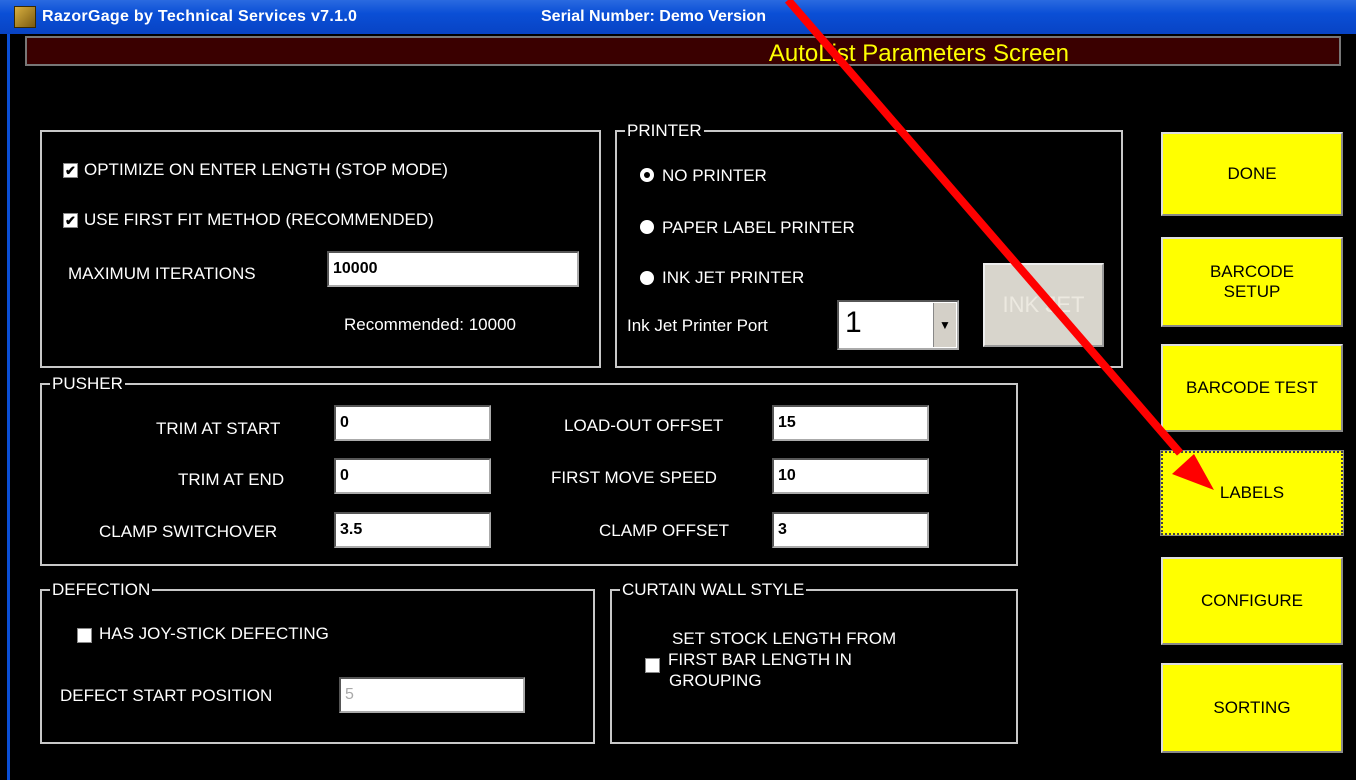 The width and height of the screenshot is (1356, 780). What do you see at coordinates (944, 325) in the screenshot?
I see `chevron-down-icon: ▼` at bounding box center [944, 325].